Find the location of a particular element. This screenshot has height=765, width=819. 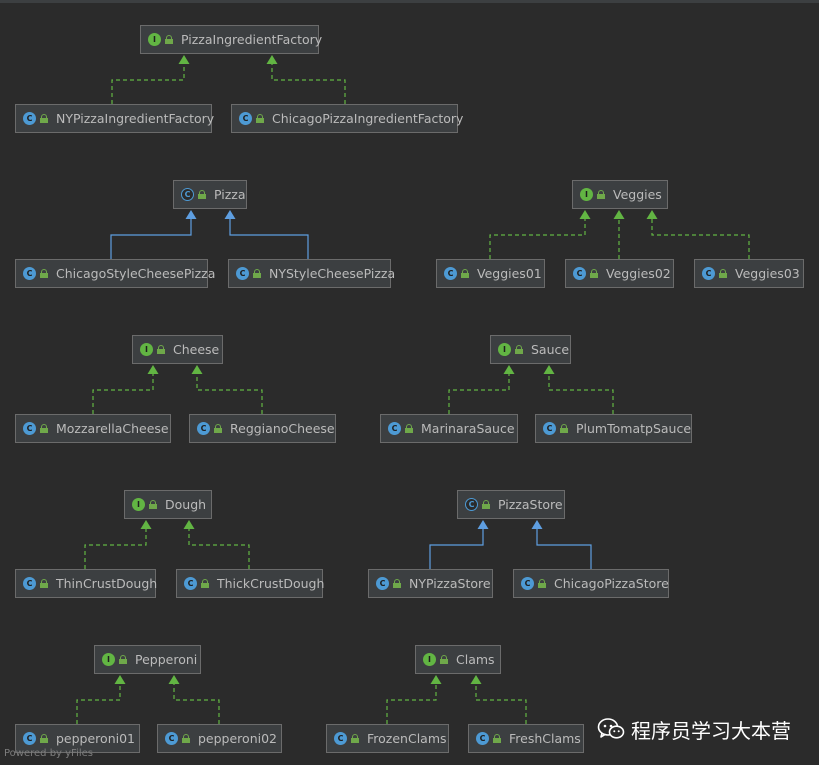

node-veggies01: C Veggies01 is located at coordinates (490, 273).